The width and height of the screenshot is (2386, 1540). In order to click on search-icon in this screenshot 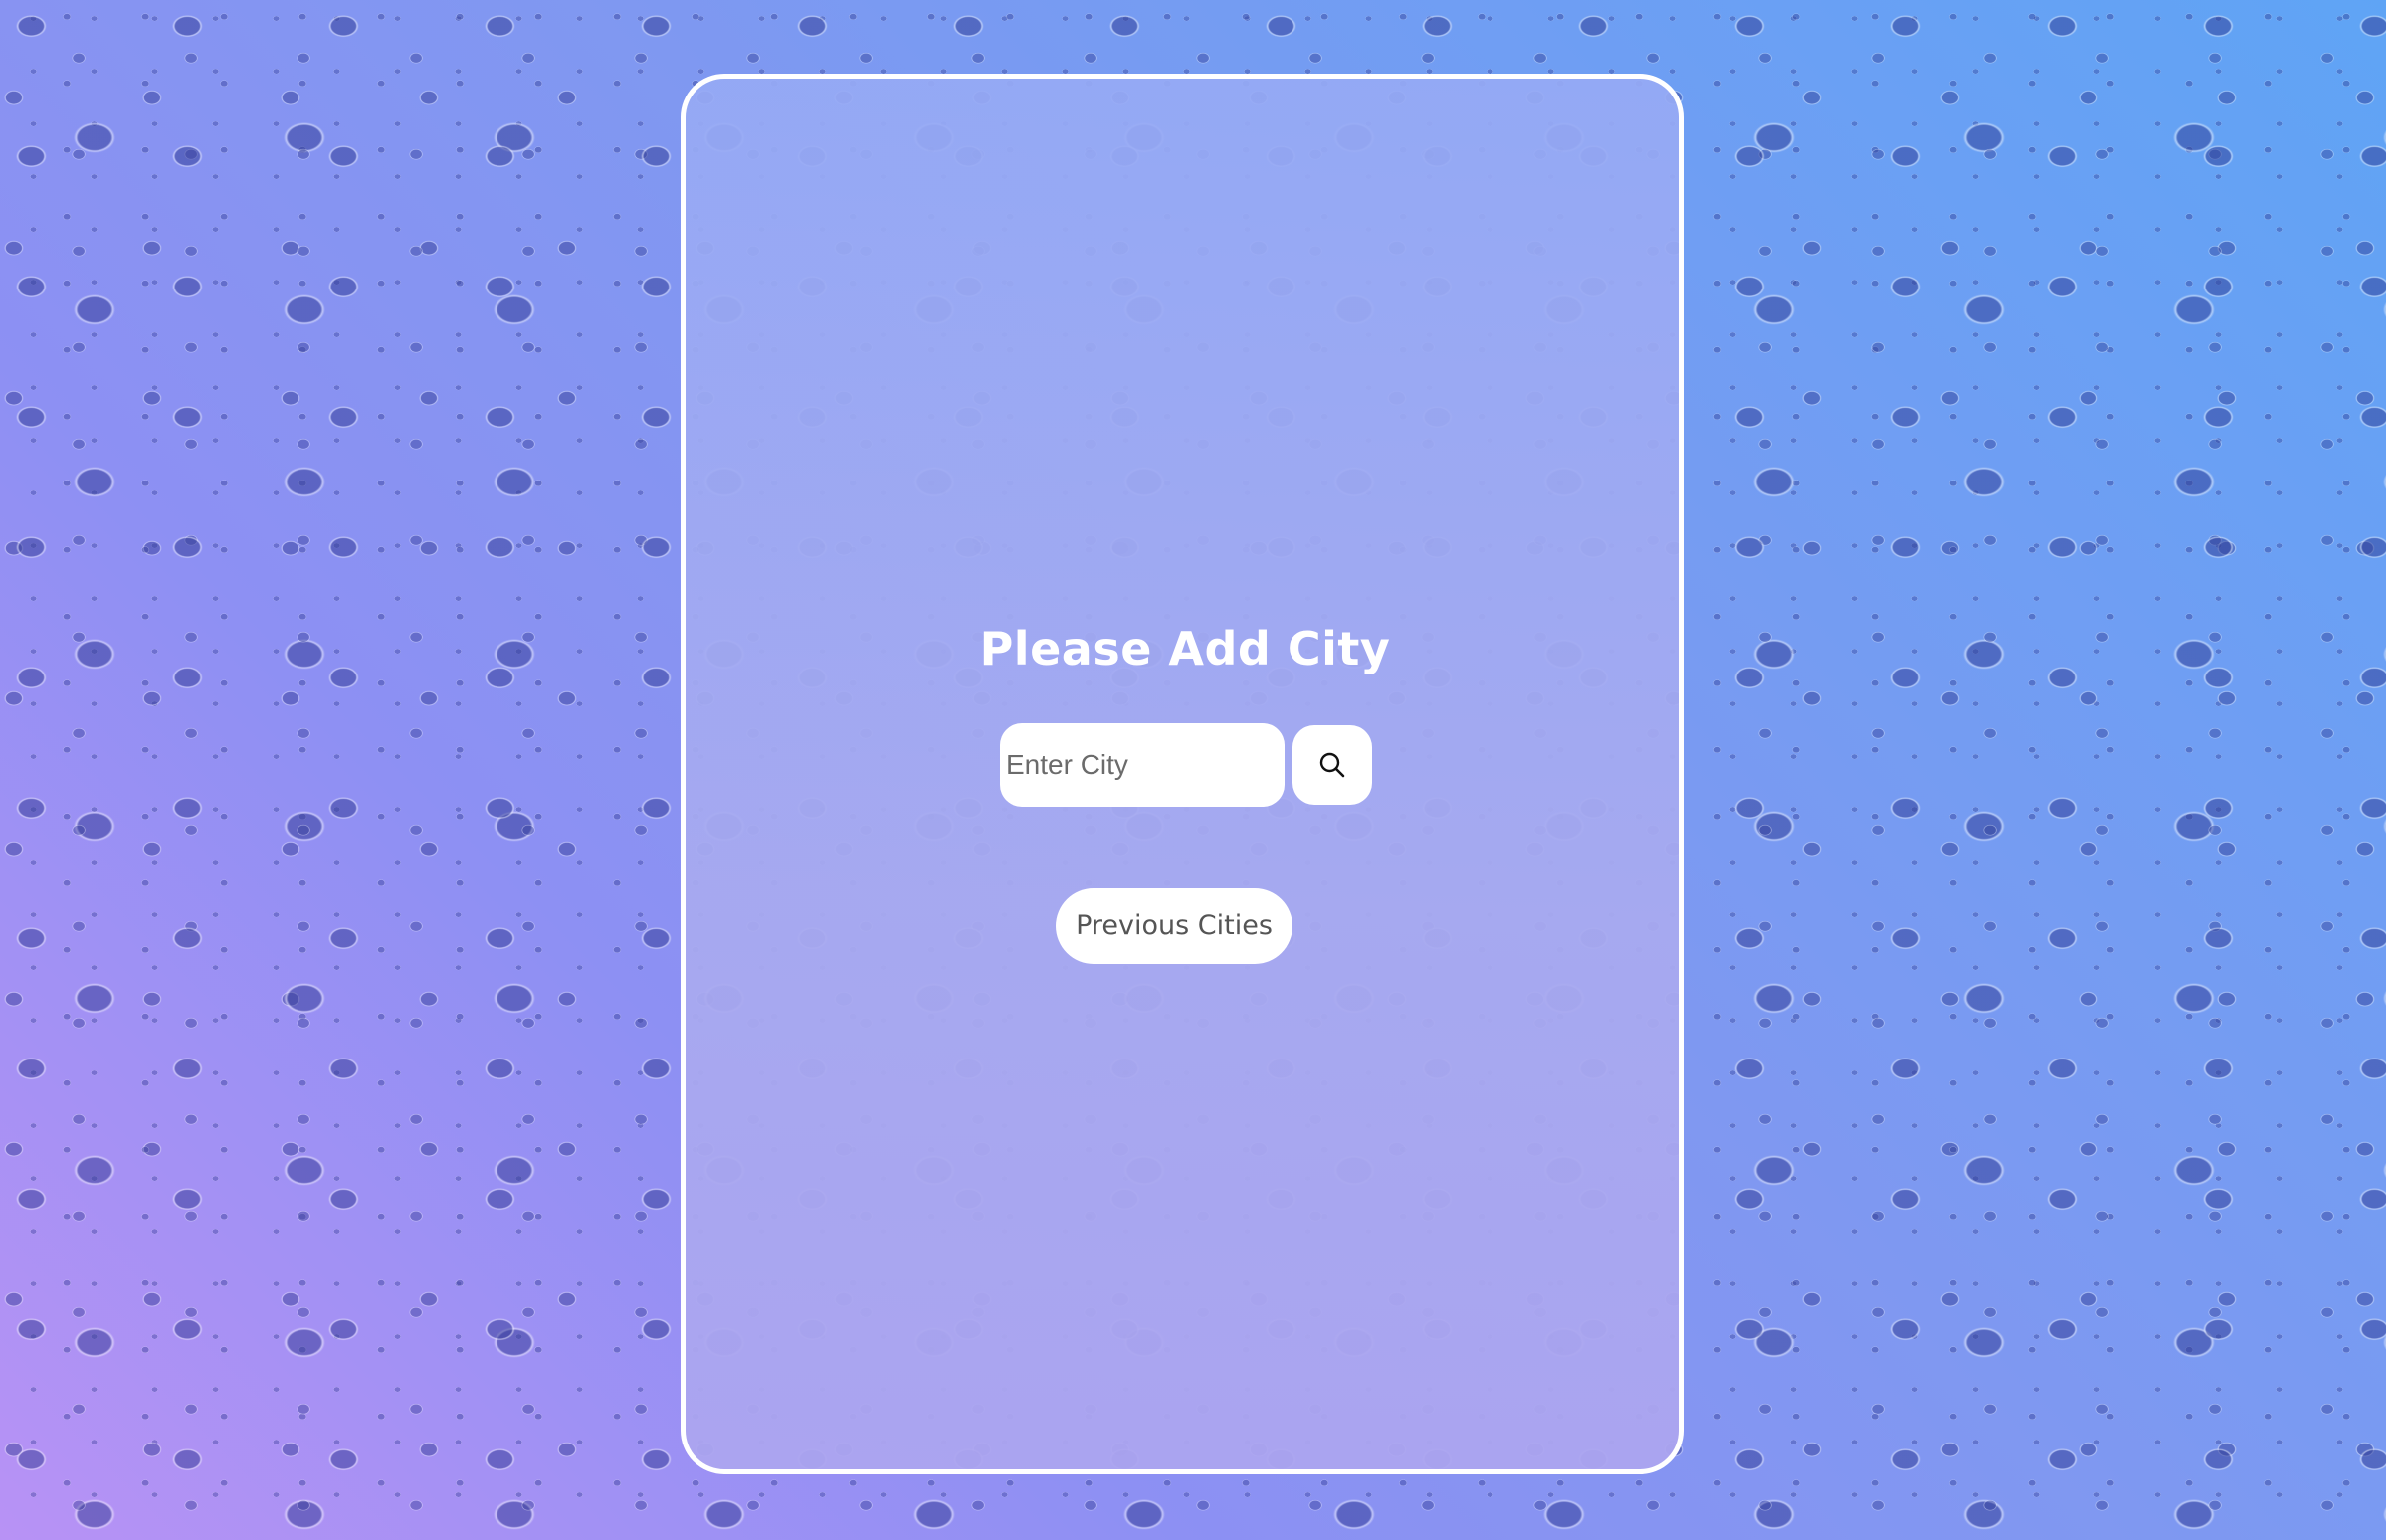, I will do `click(1332, 765)`.